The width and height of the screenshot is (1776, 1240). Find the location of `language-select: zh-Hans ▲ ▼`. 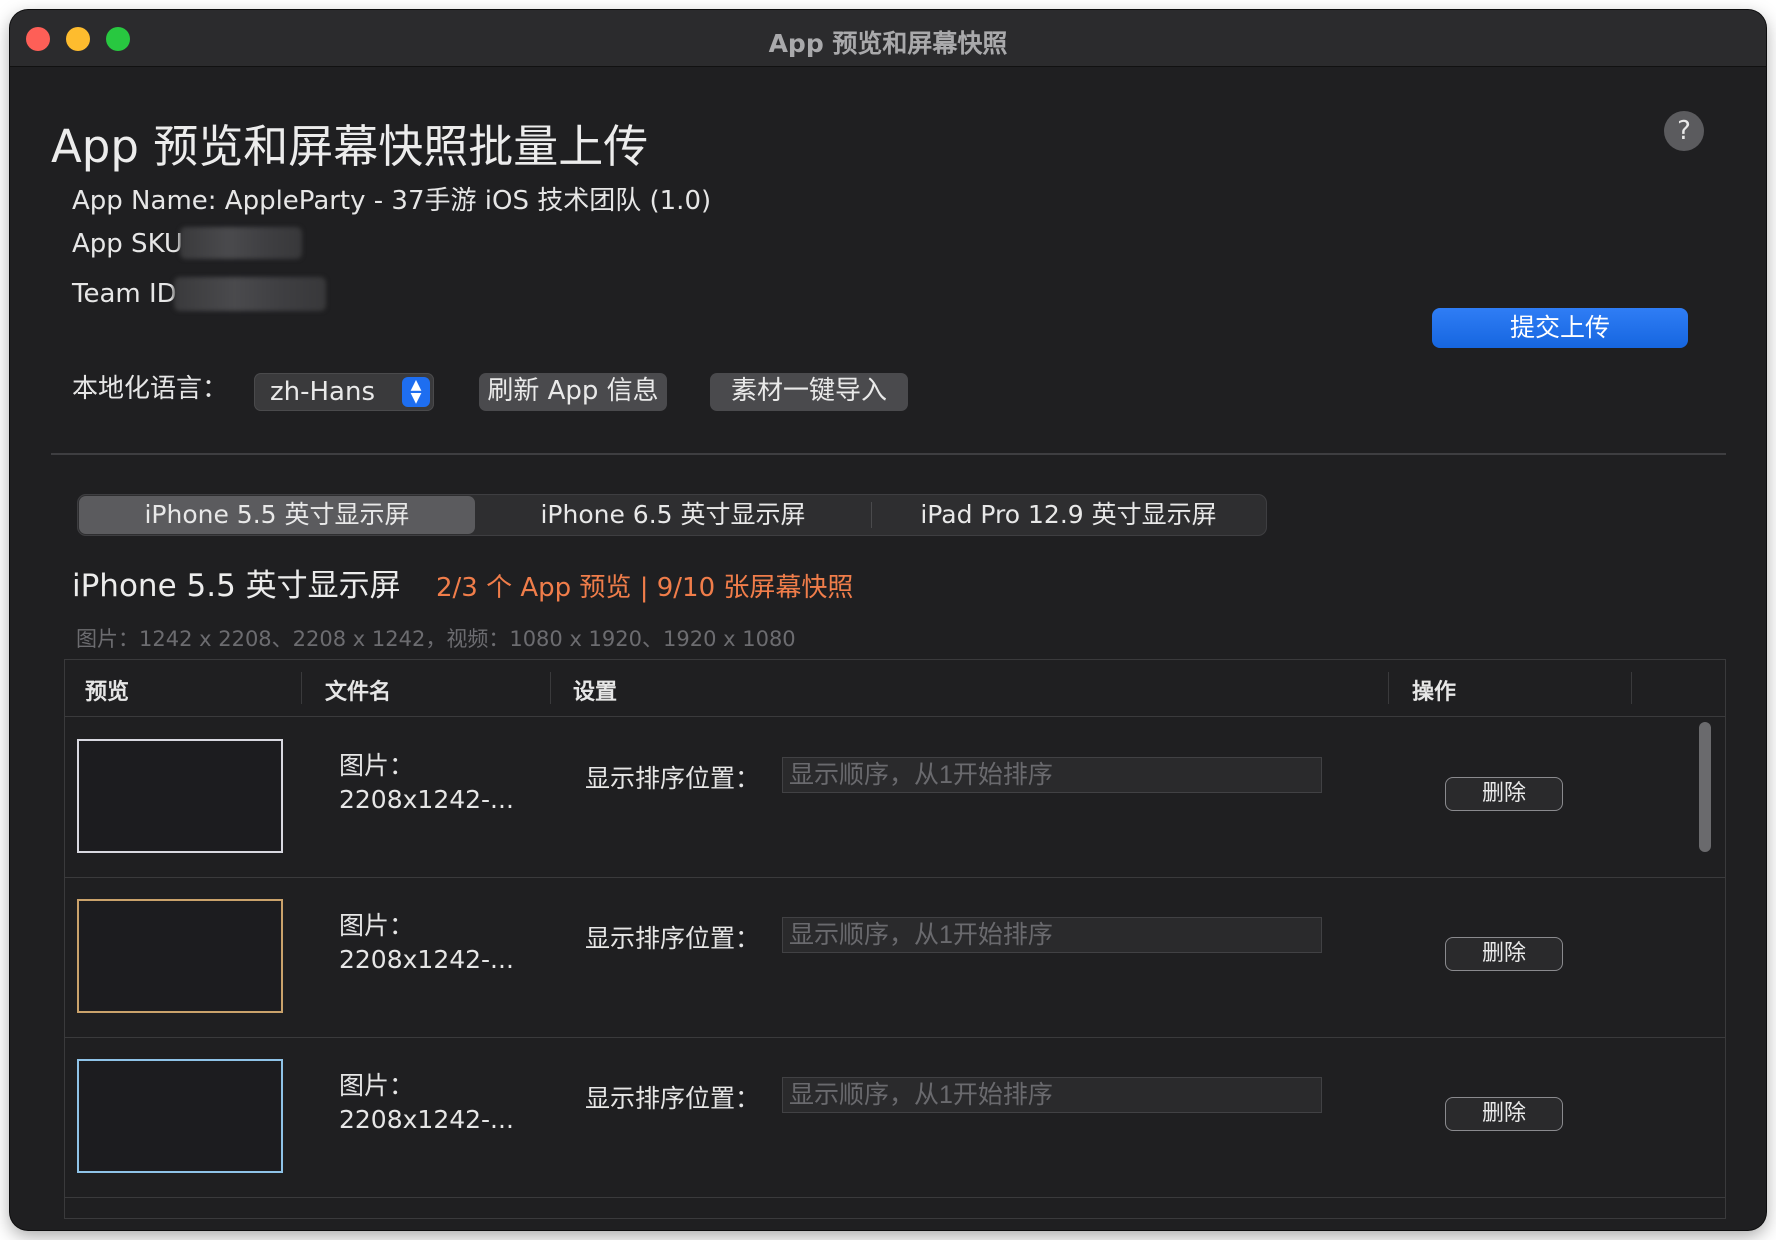

language-select: zh-Hans ▲ ▼ is located at coordinates (344, 392).